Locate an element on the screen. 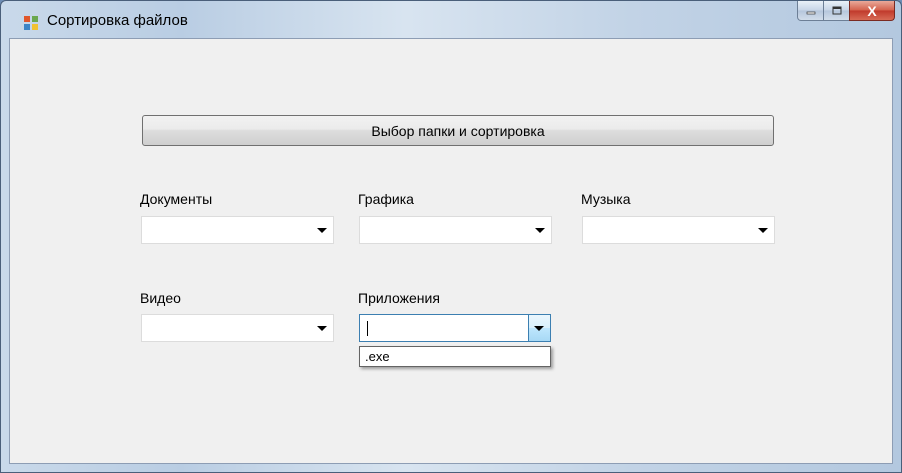 The height and width of the screenshot is (473, 902). select-folder-sort-button: Выбор папки и сортировка is located at coordinates (458, 130).